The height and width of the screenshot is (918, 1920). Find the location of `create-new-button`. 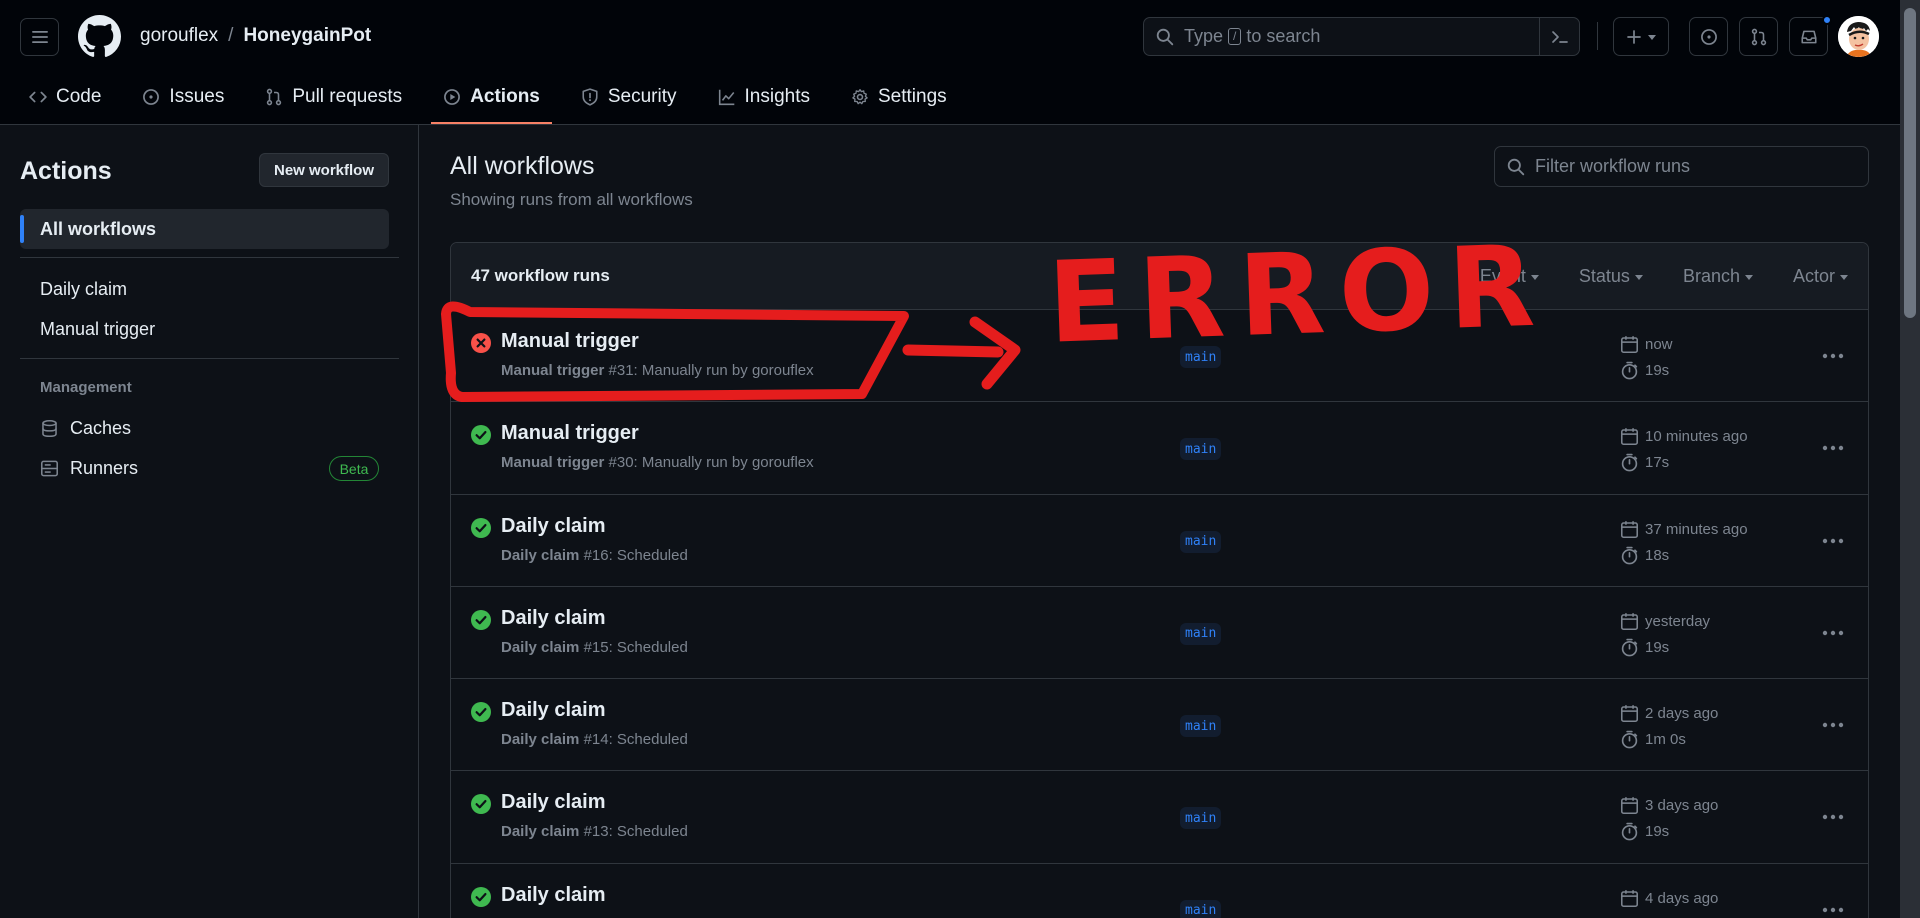

create-new-button is located at coordinates (1641, 36).